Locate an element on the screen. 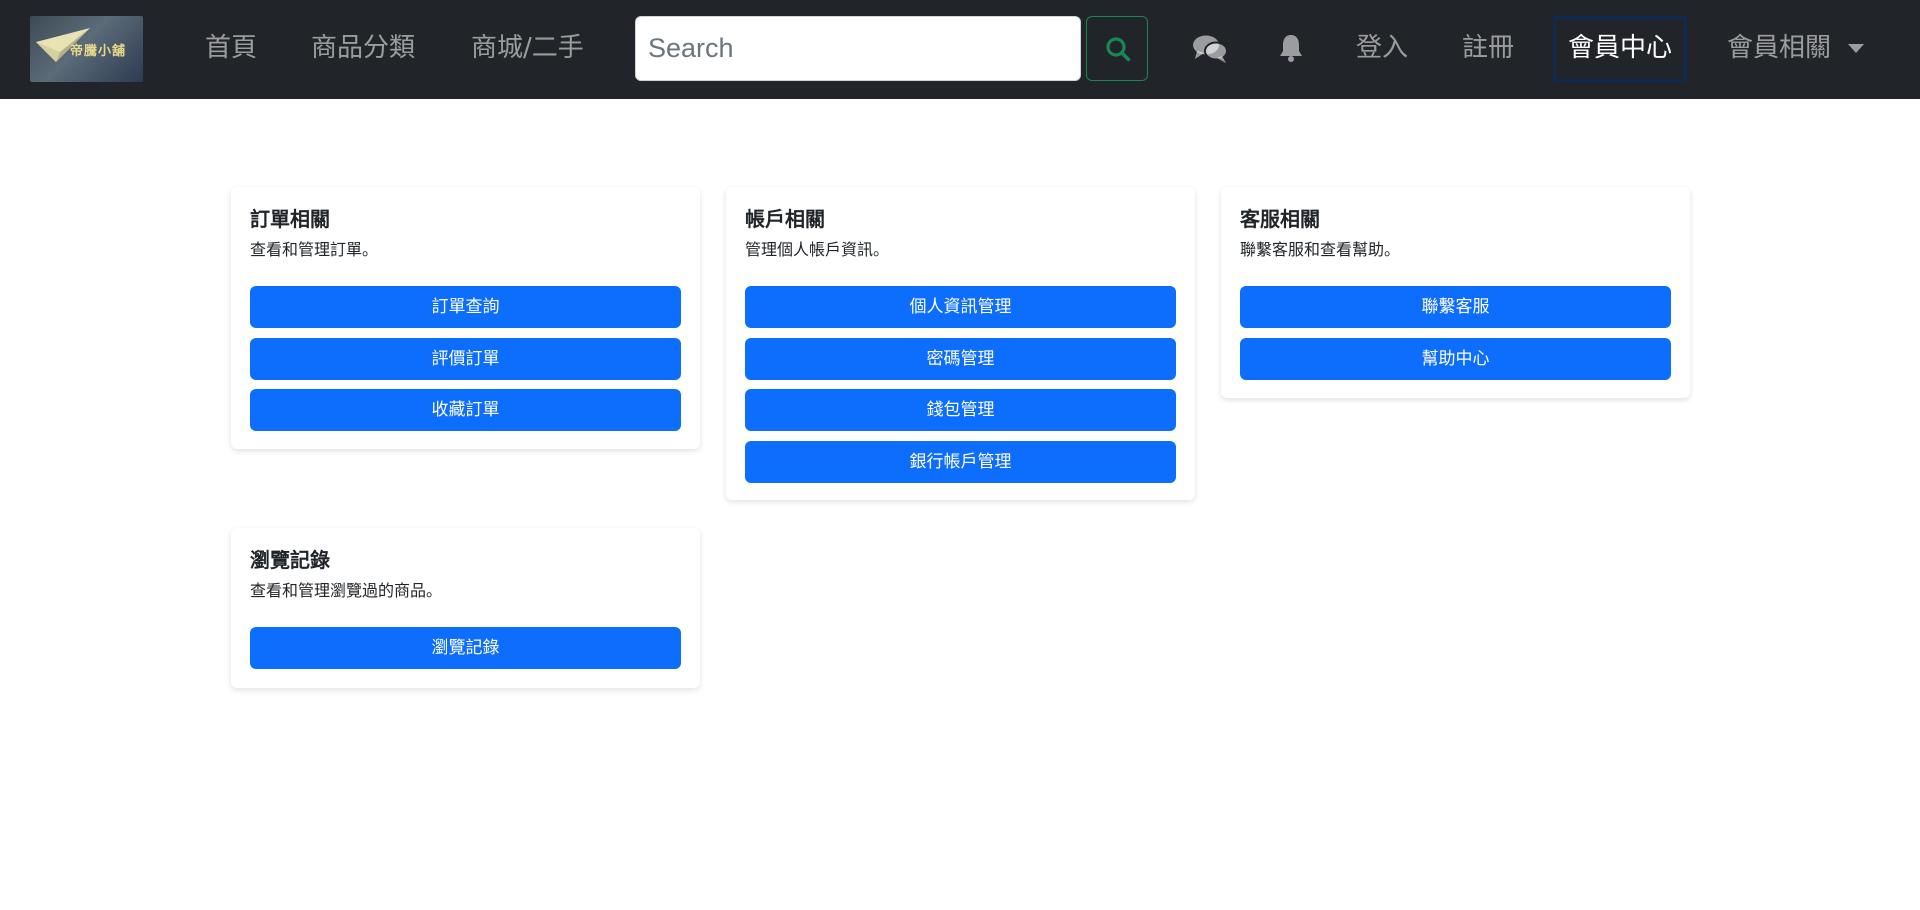  login-link: 登入 is located at coordinates (1382, 48).